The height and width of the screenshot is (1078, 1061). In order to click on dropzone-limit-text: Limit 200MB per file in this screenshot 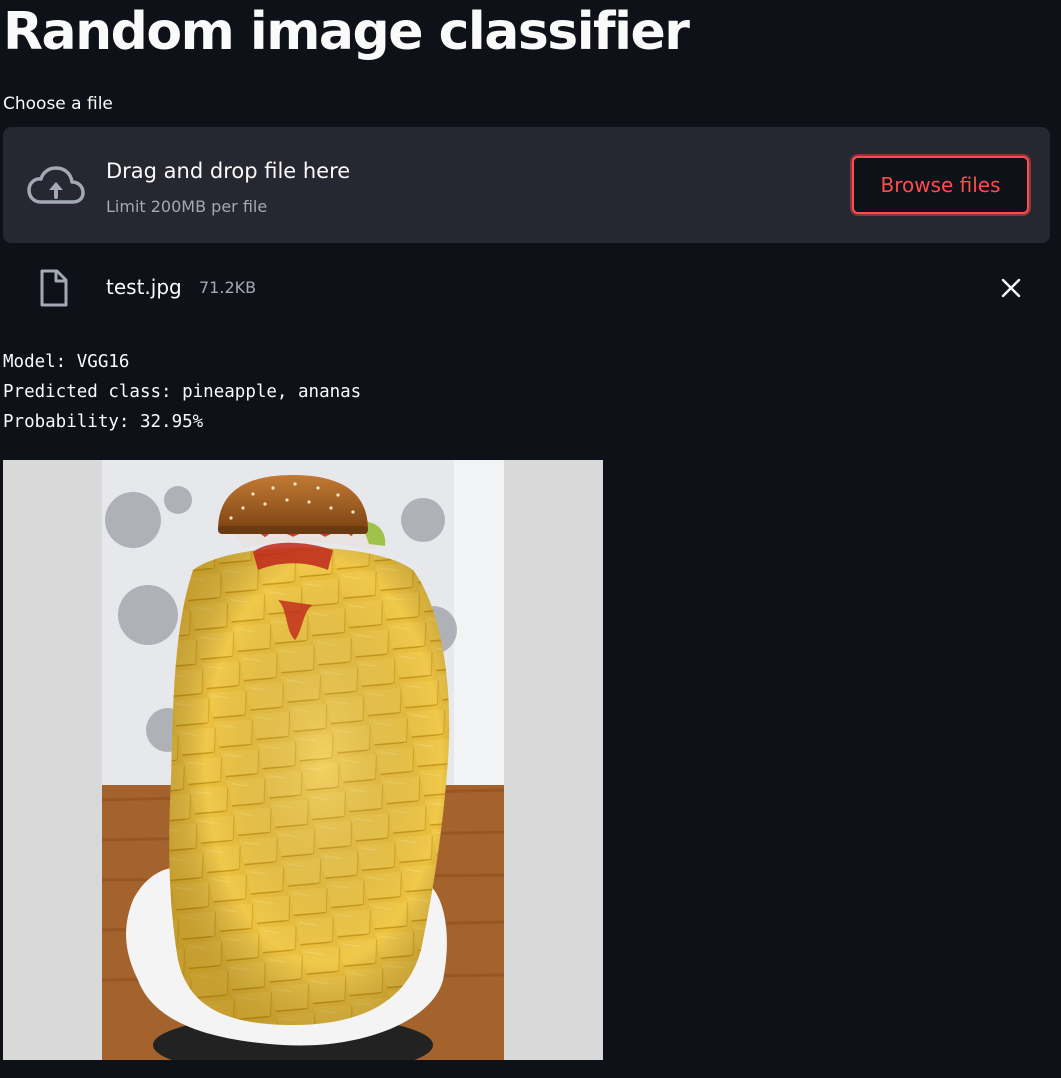, I will do `click(187, 206)`.